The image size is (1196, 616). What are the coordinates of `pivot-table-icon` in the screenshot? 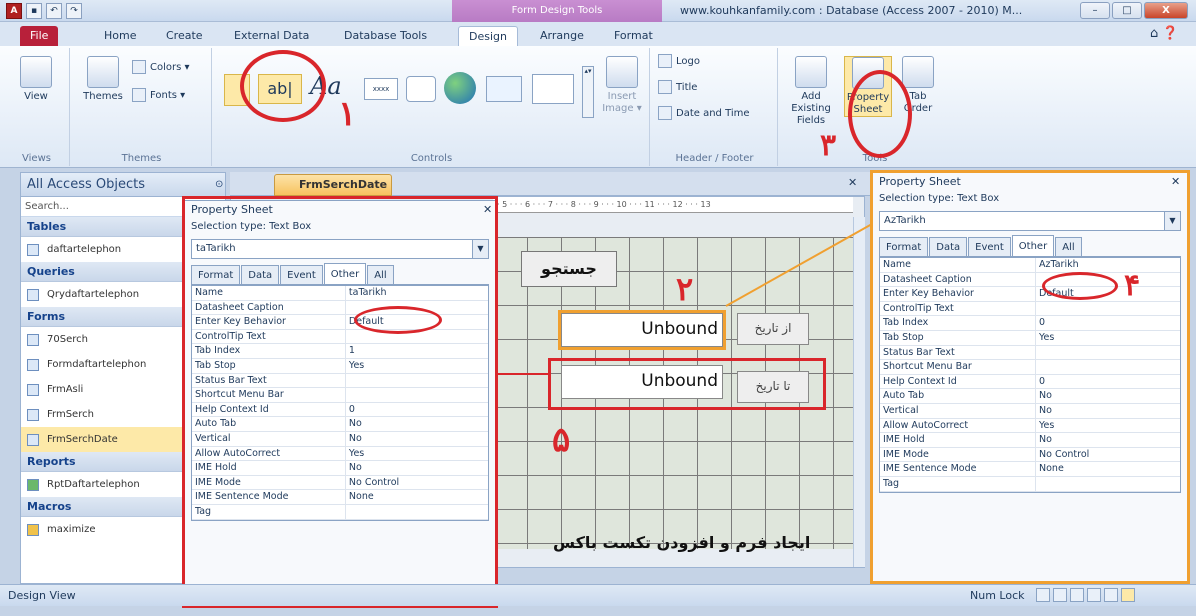 It's located at (1077, 595).